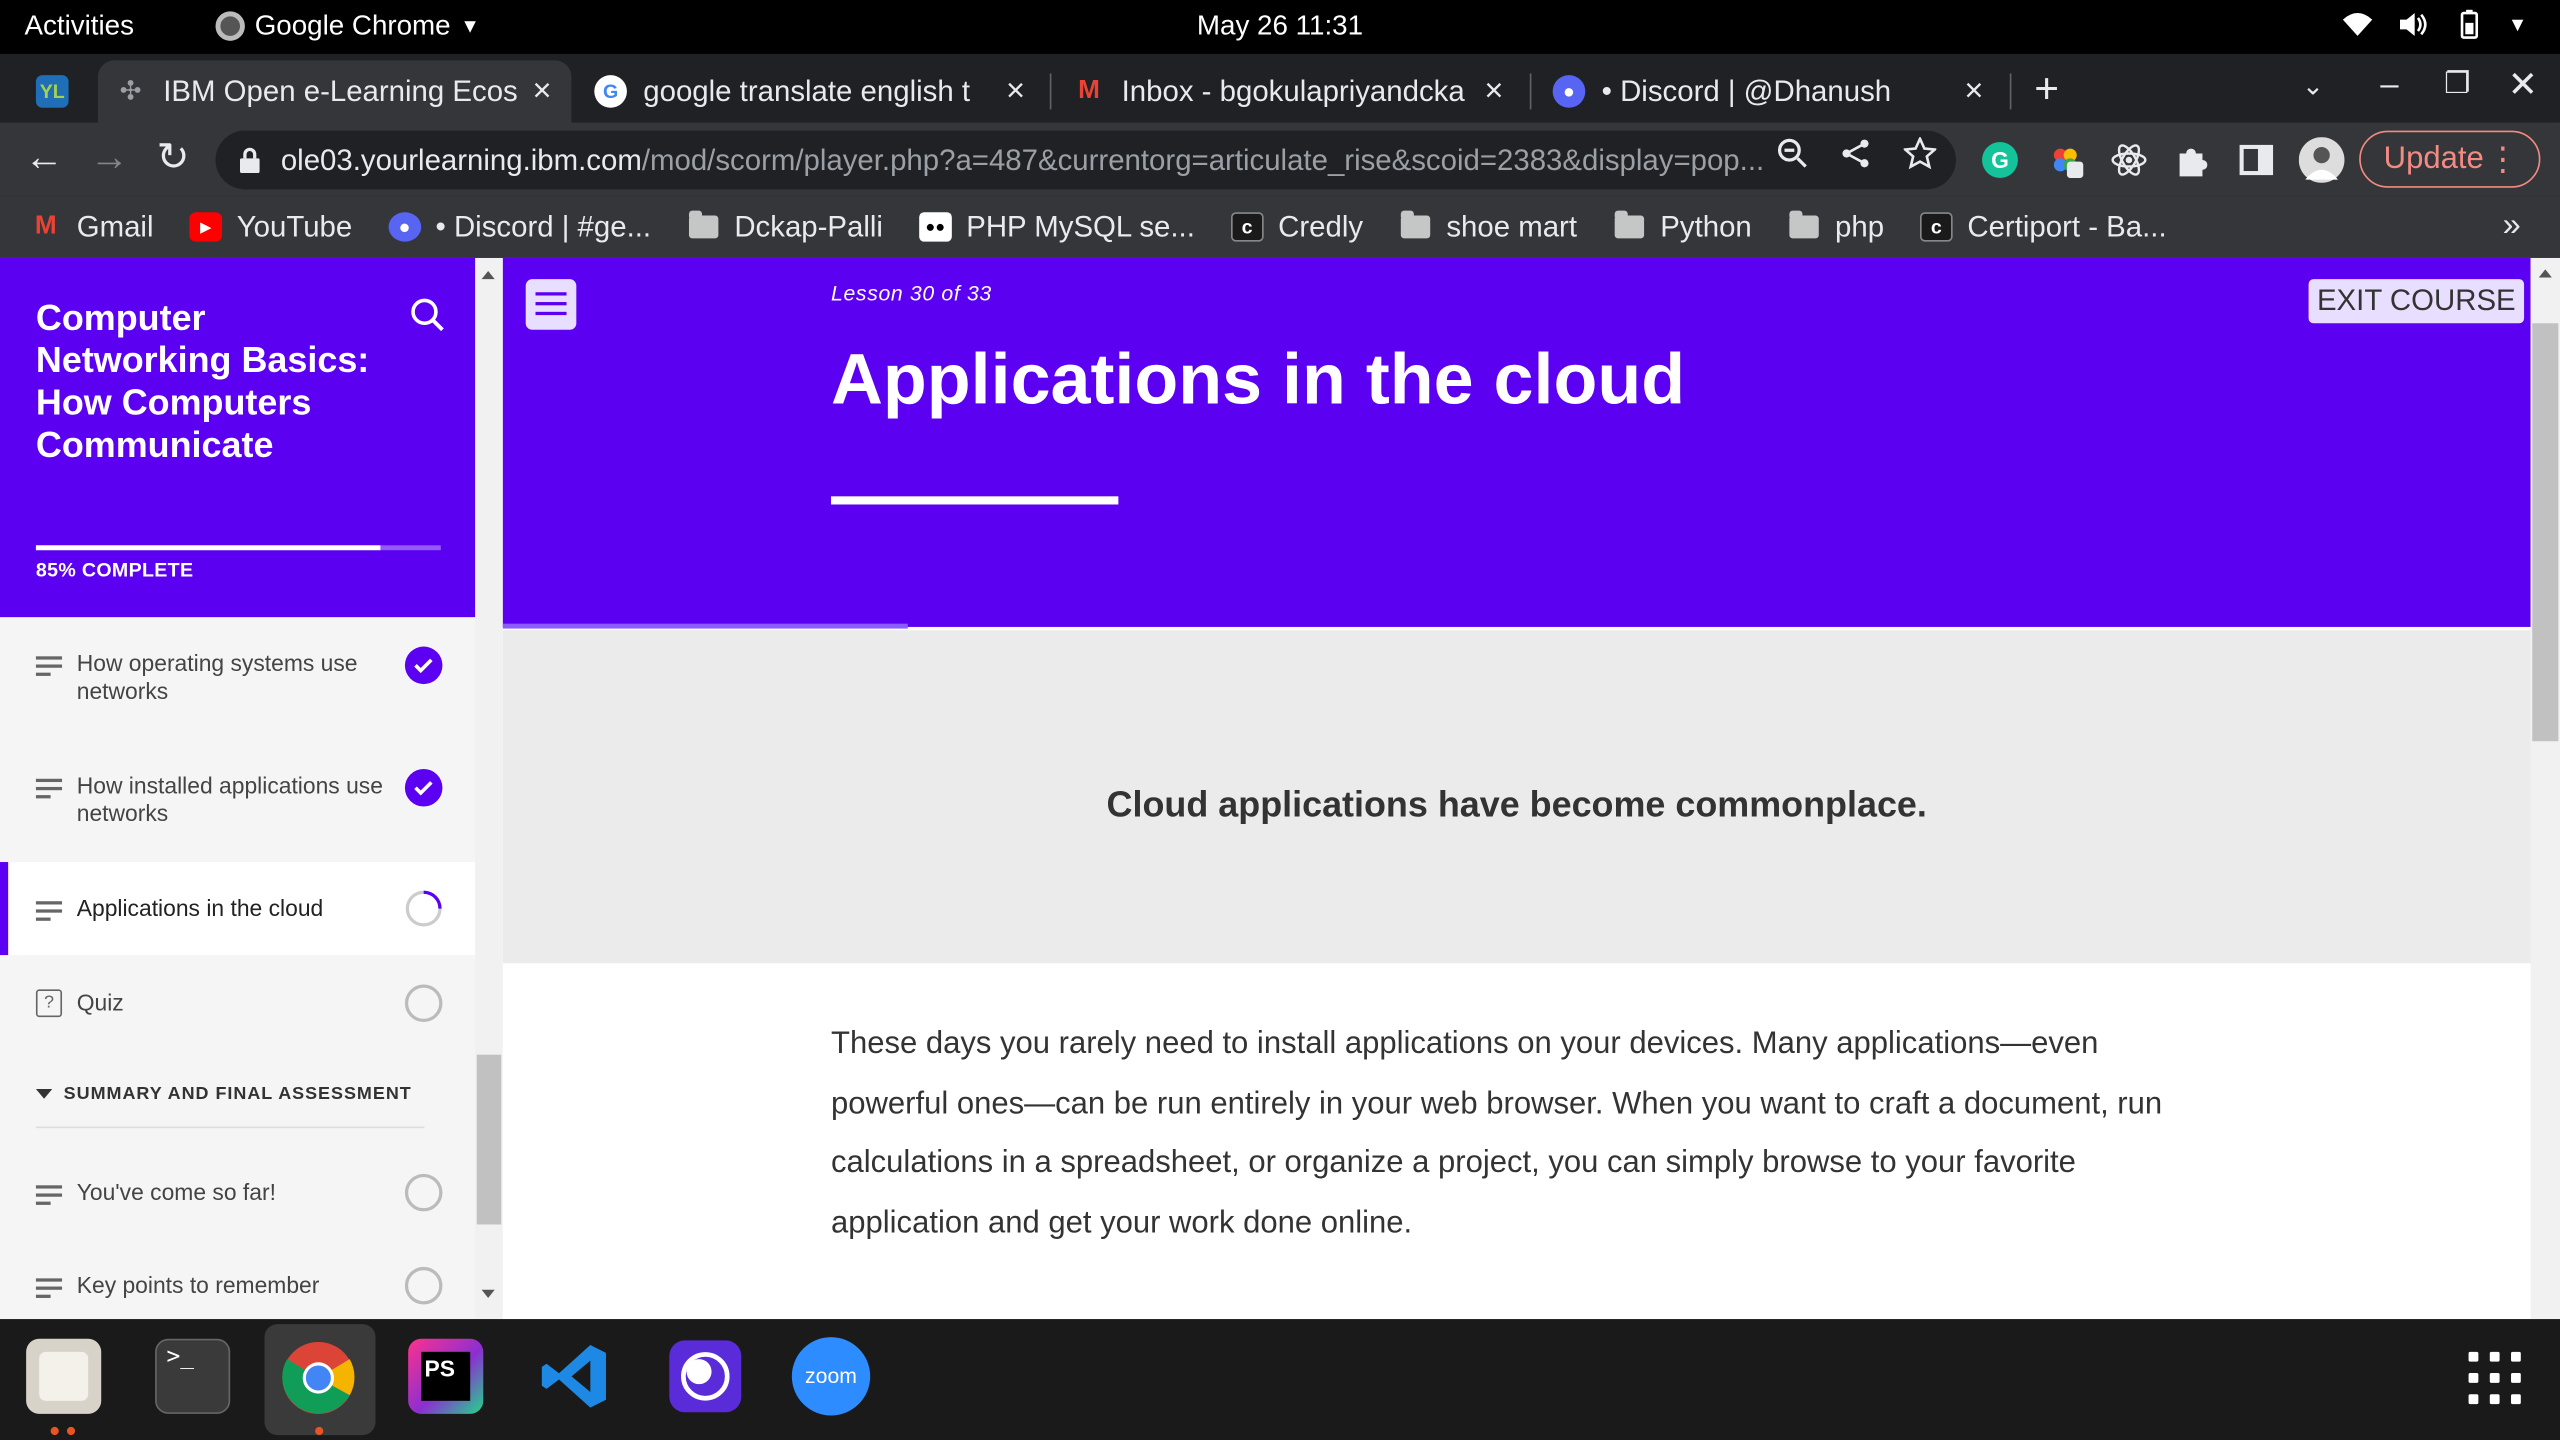 This screenshot has height=1440, width=2560. What do you see at coordinates (423, 1003) in the screenshot?
I see `empty-circle-icon` at bounding box center [423, 1003].